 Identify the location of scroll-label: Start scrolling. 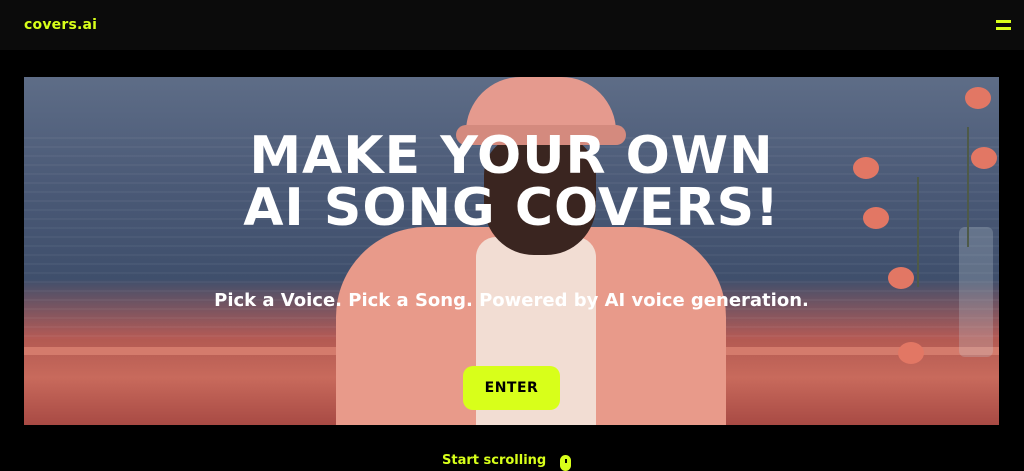
(494, 460).